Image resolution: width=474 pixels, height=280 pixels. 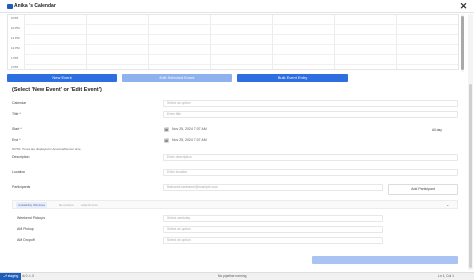 I want to click on time-label: 2 PM, so click(x=15, y=67).